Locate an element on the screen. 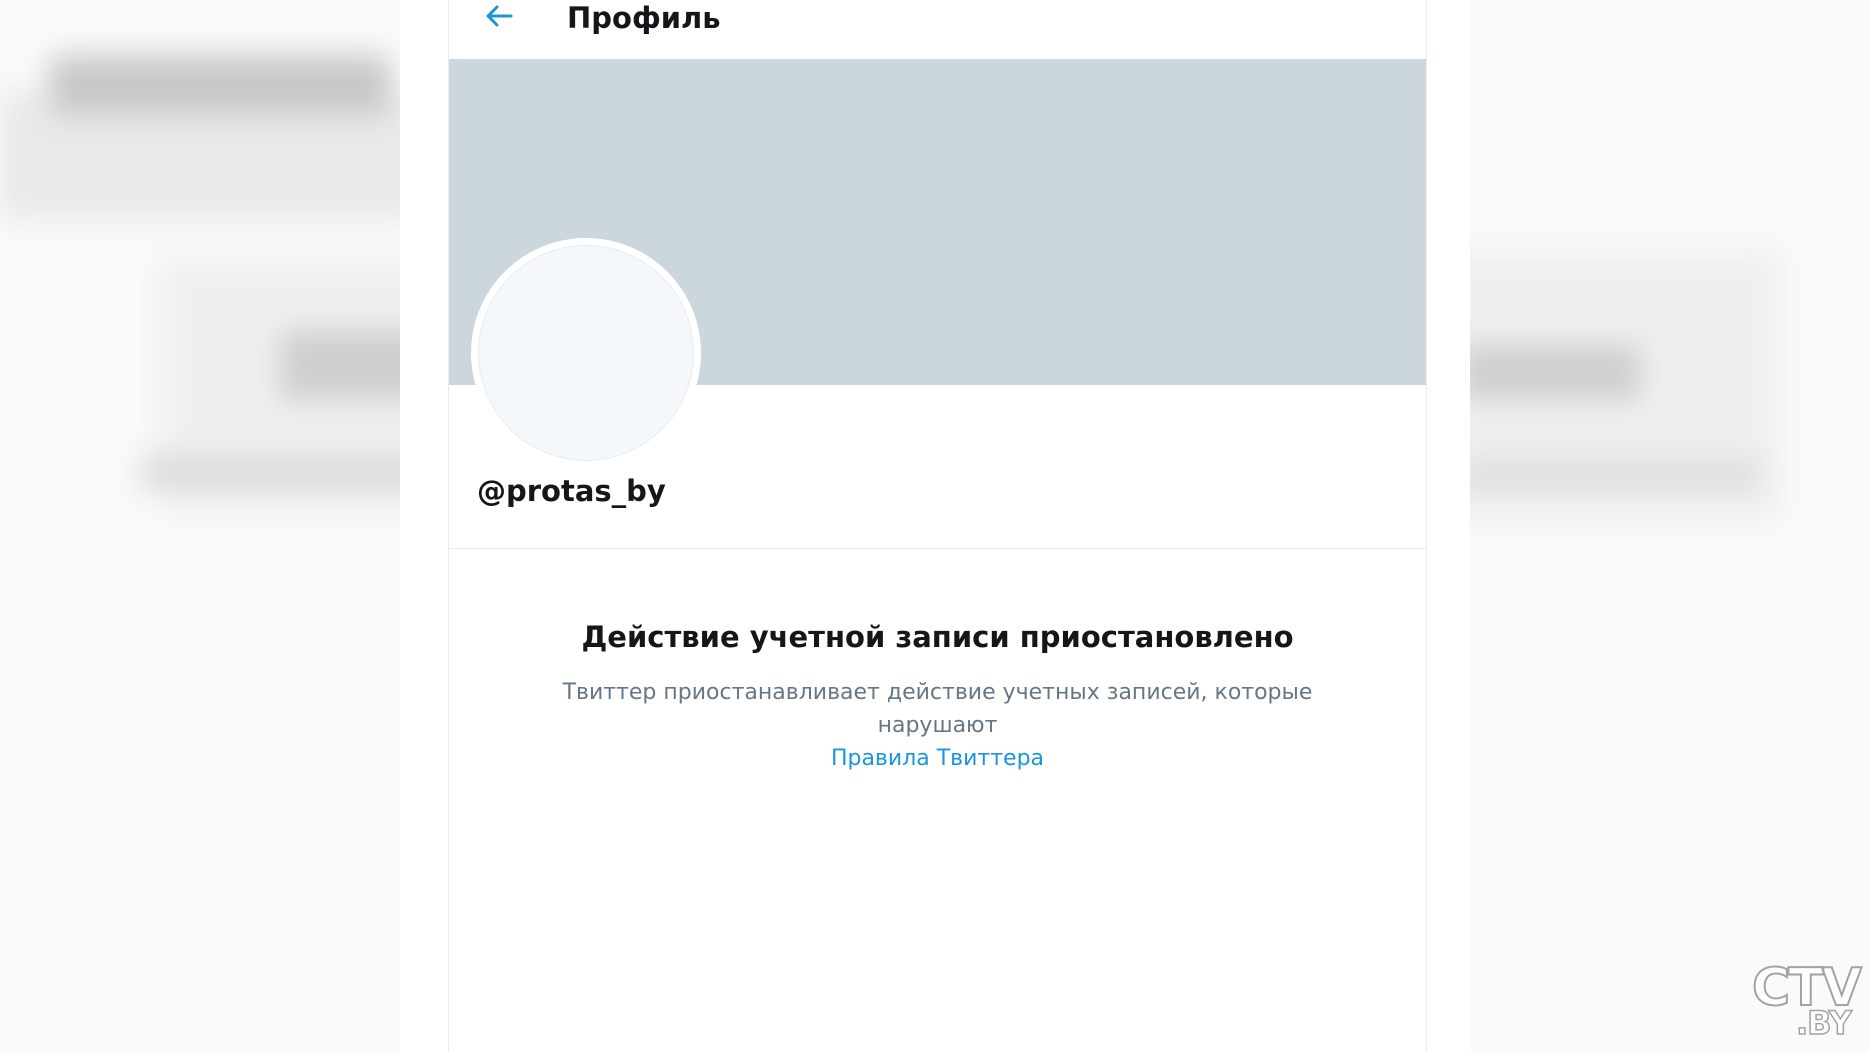 The height and width of the screenshot is (1052, 1870). profile-handle: @protas_by is located at coordinates (571, 491).